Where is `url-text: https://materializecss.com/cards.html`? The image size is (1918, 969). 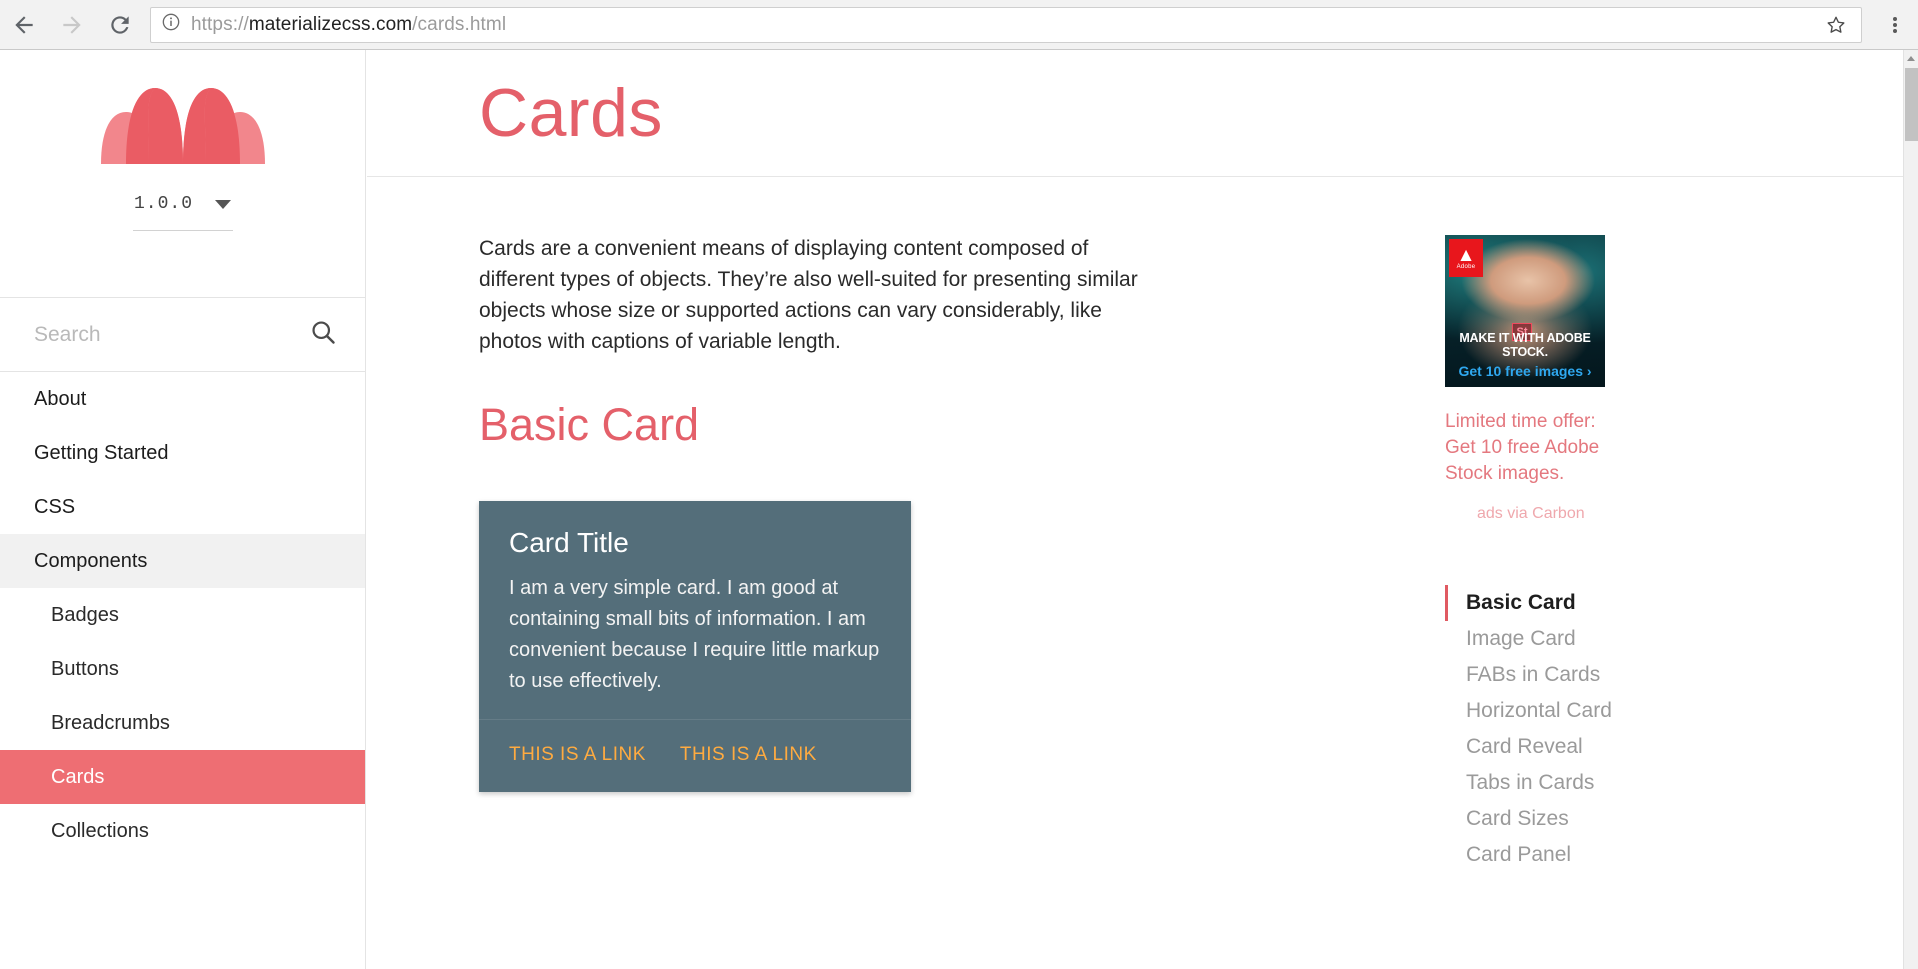 url-text: https://materializecss.com/cards.html is located at coordinates (349, 24).